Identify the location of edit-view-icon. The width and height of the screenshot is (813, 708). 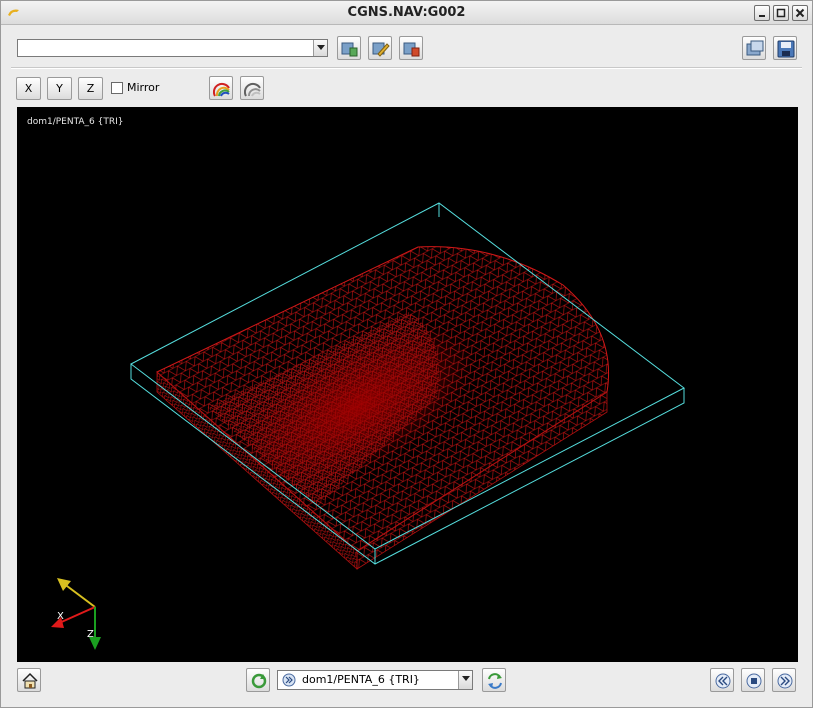
(381, 49).